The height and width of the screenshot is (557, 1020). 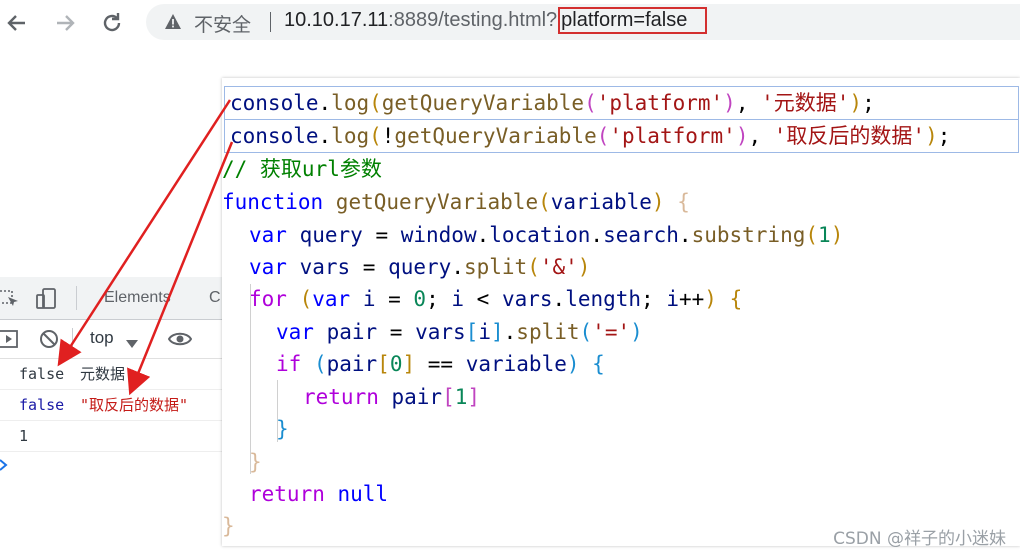 I want to click on code-line: if (pair[0] == variable) {, so click(x=440, y=364).